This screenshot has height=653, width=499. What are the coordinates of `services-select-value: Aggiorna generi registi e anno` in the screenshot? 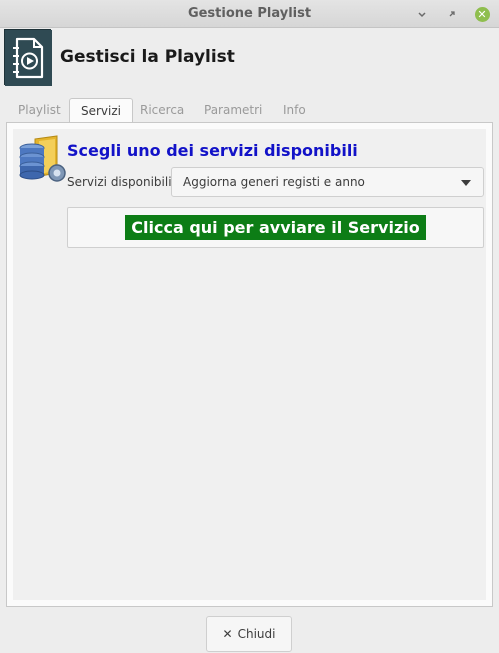 It's located at (274, 182).